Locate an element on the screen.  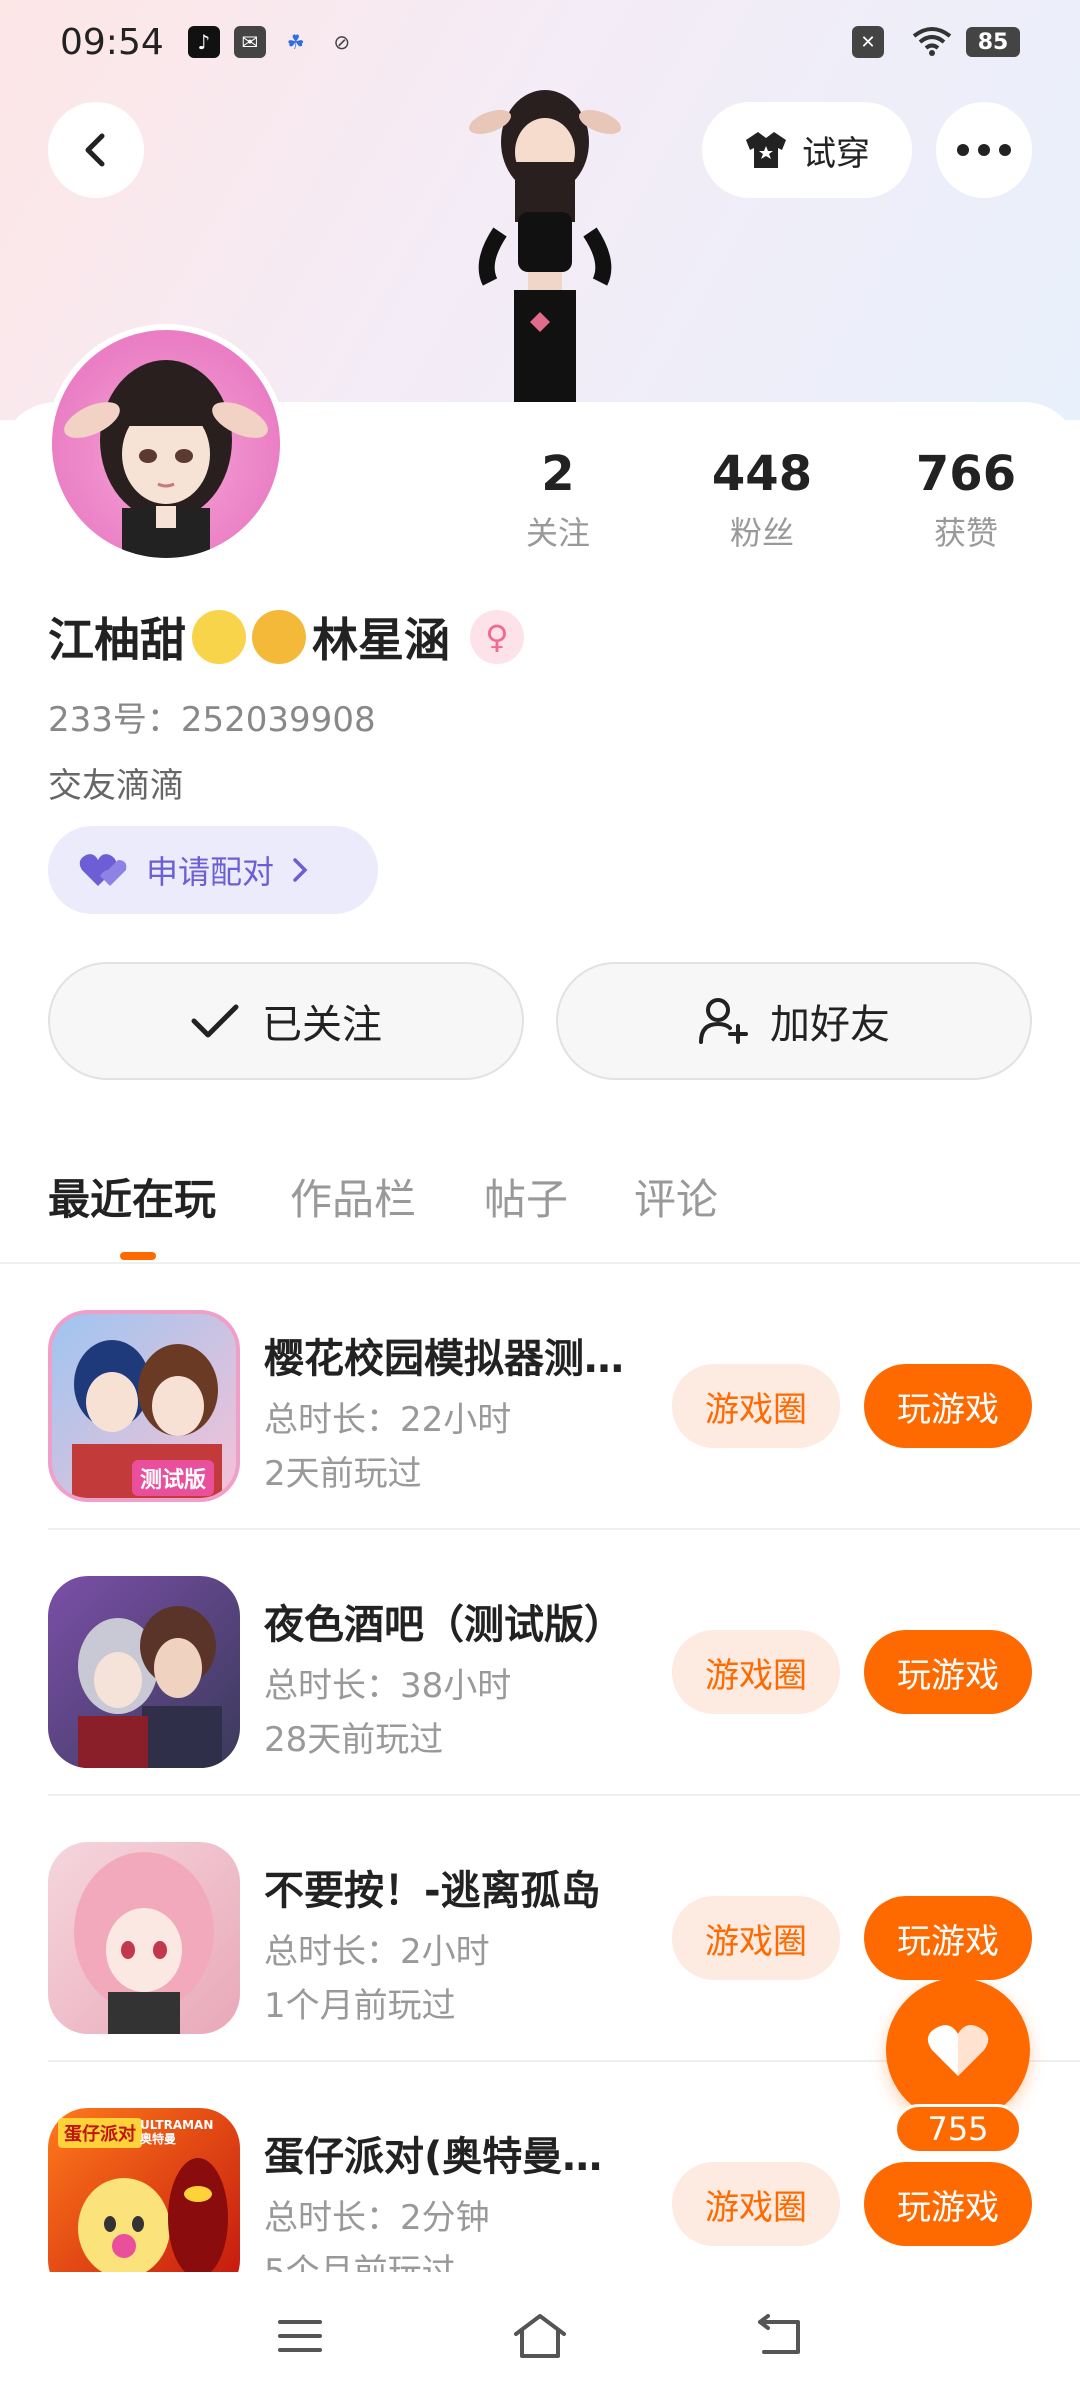
back-nav-button is located at coordinates (780, 2336).